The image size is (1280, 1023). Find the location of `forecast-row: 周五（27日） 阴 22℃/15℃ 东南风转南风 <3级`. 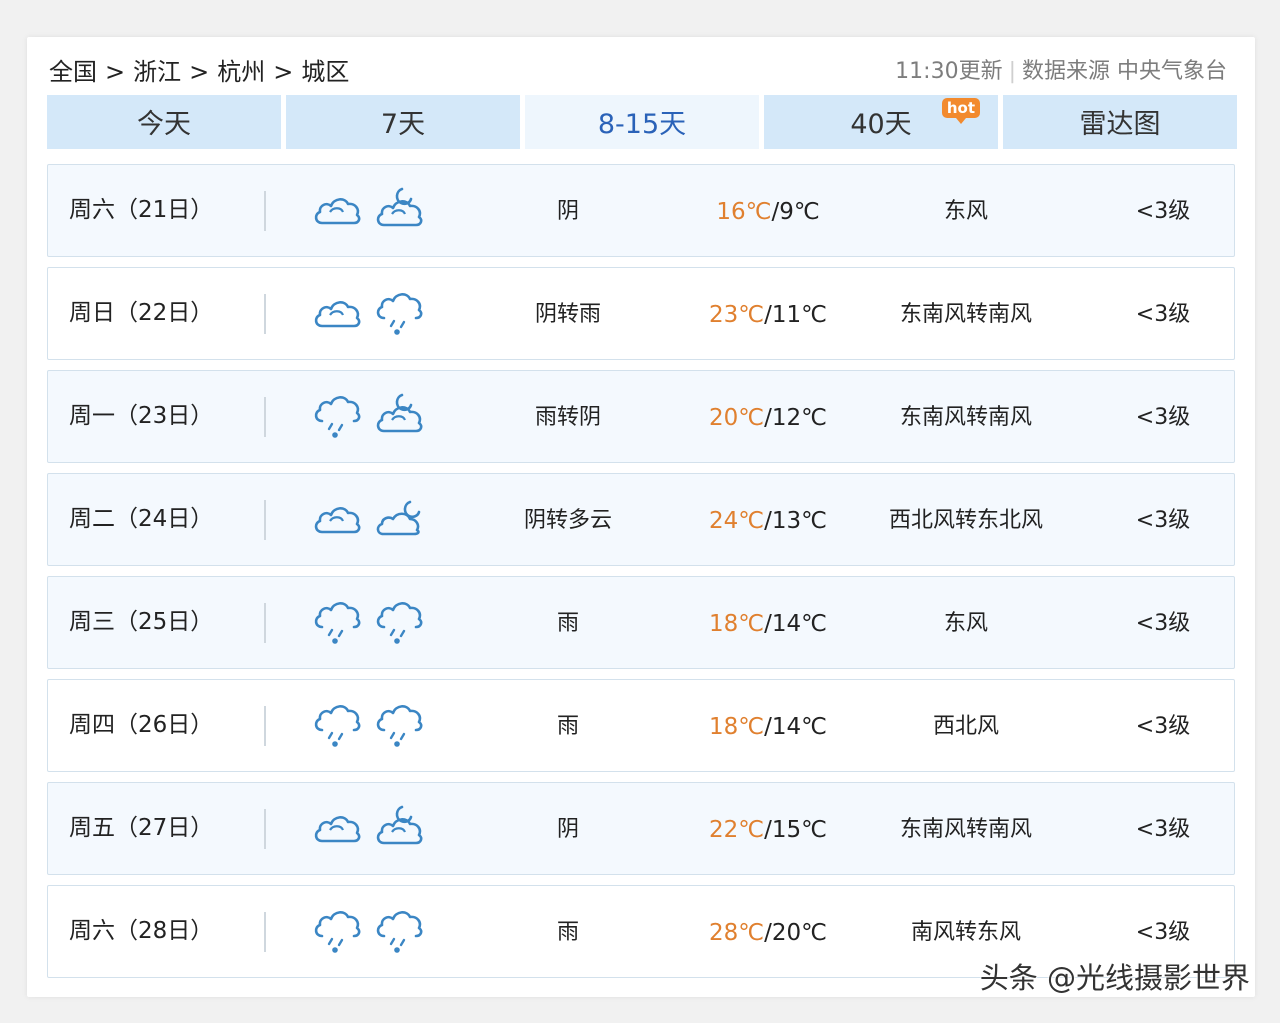

forecast-row: 周五（27日） 阴 22℃/15℃ 东南风转南风 <3级 is located at coordinates (641, 828).